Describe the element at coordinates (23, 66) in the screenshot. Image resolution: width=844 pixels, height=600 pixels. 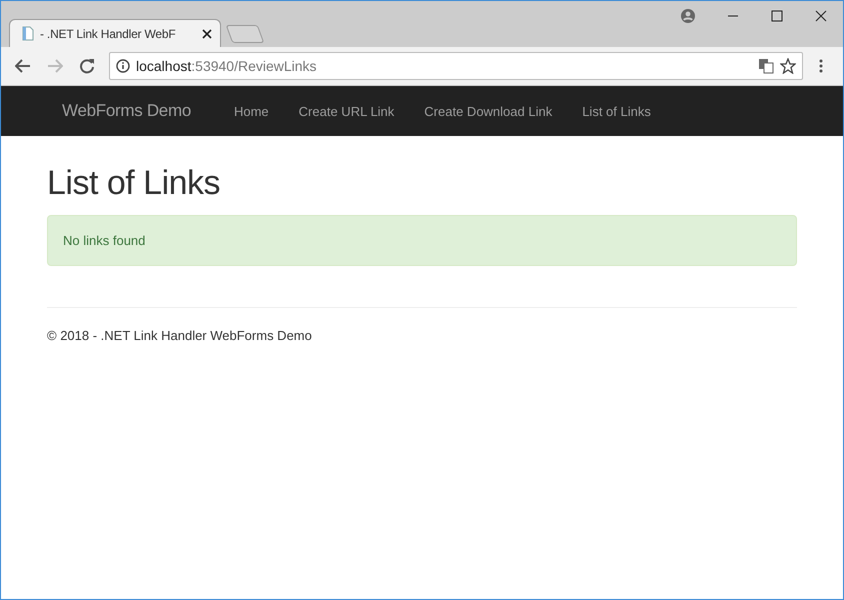
I see `back-icon` at that location.